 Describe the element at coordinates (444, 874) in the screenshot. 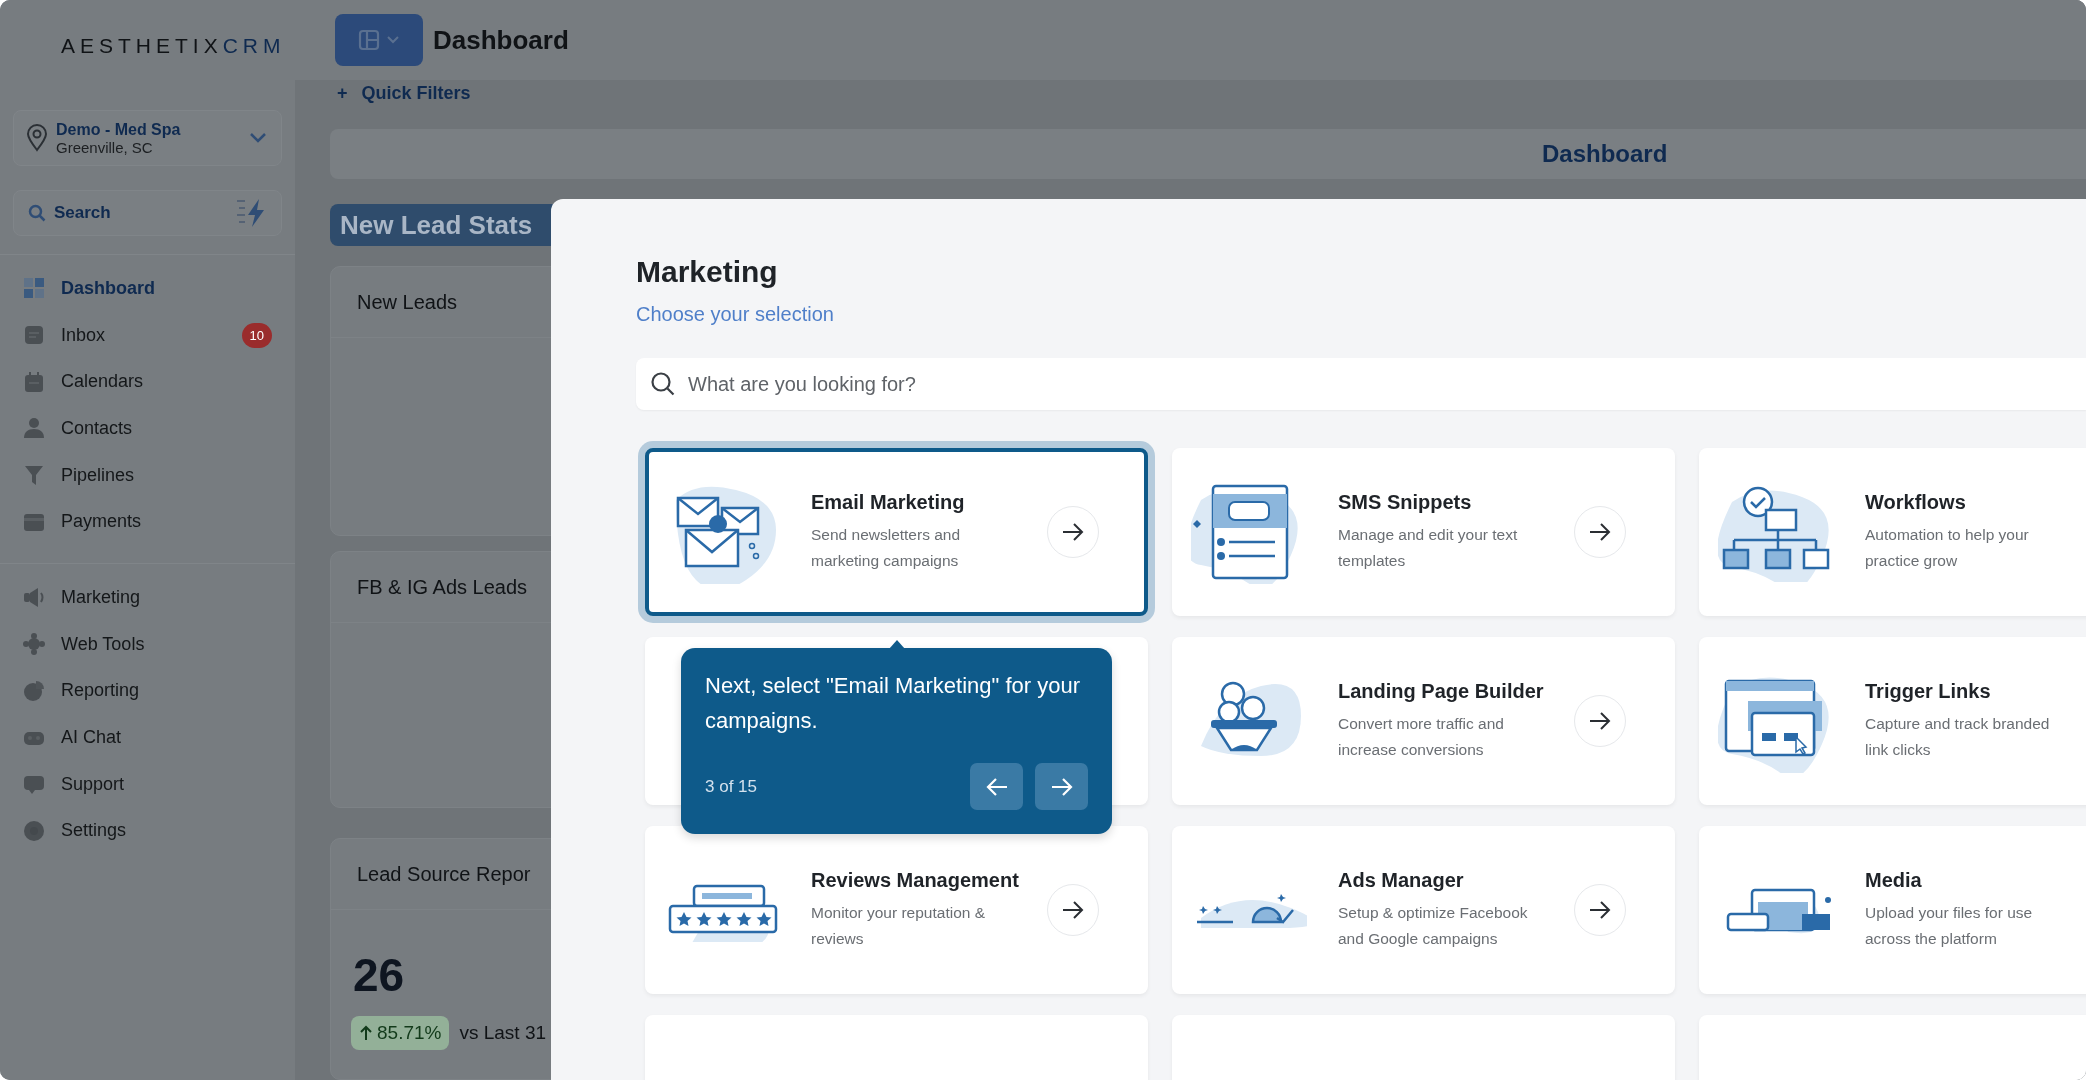

I see `card-title: Lead Source Repor` at that location.